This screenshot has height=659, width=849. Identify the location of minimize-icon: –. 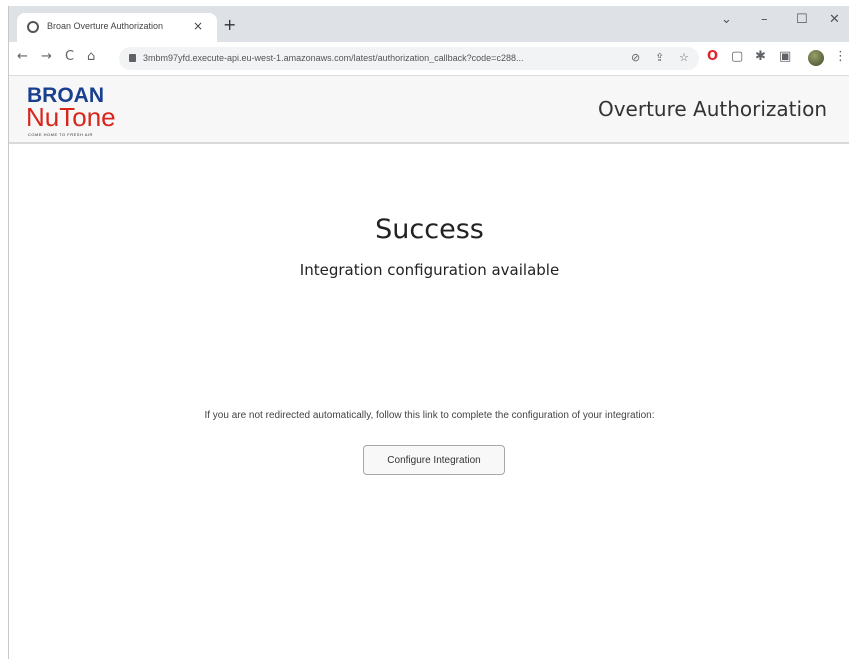
(764, 19).